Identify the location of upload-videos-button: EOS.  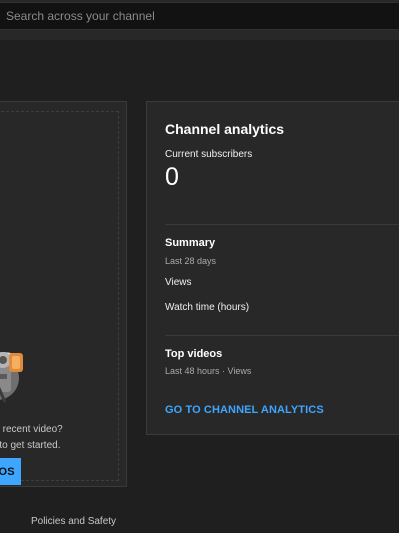
(10, 471).